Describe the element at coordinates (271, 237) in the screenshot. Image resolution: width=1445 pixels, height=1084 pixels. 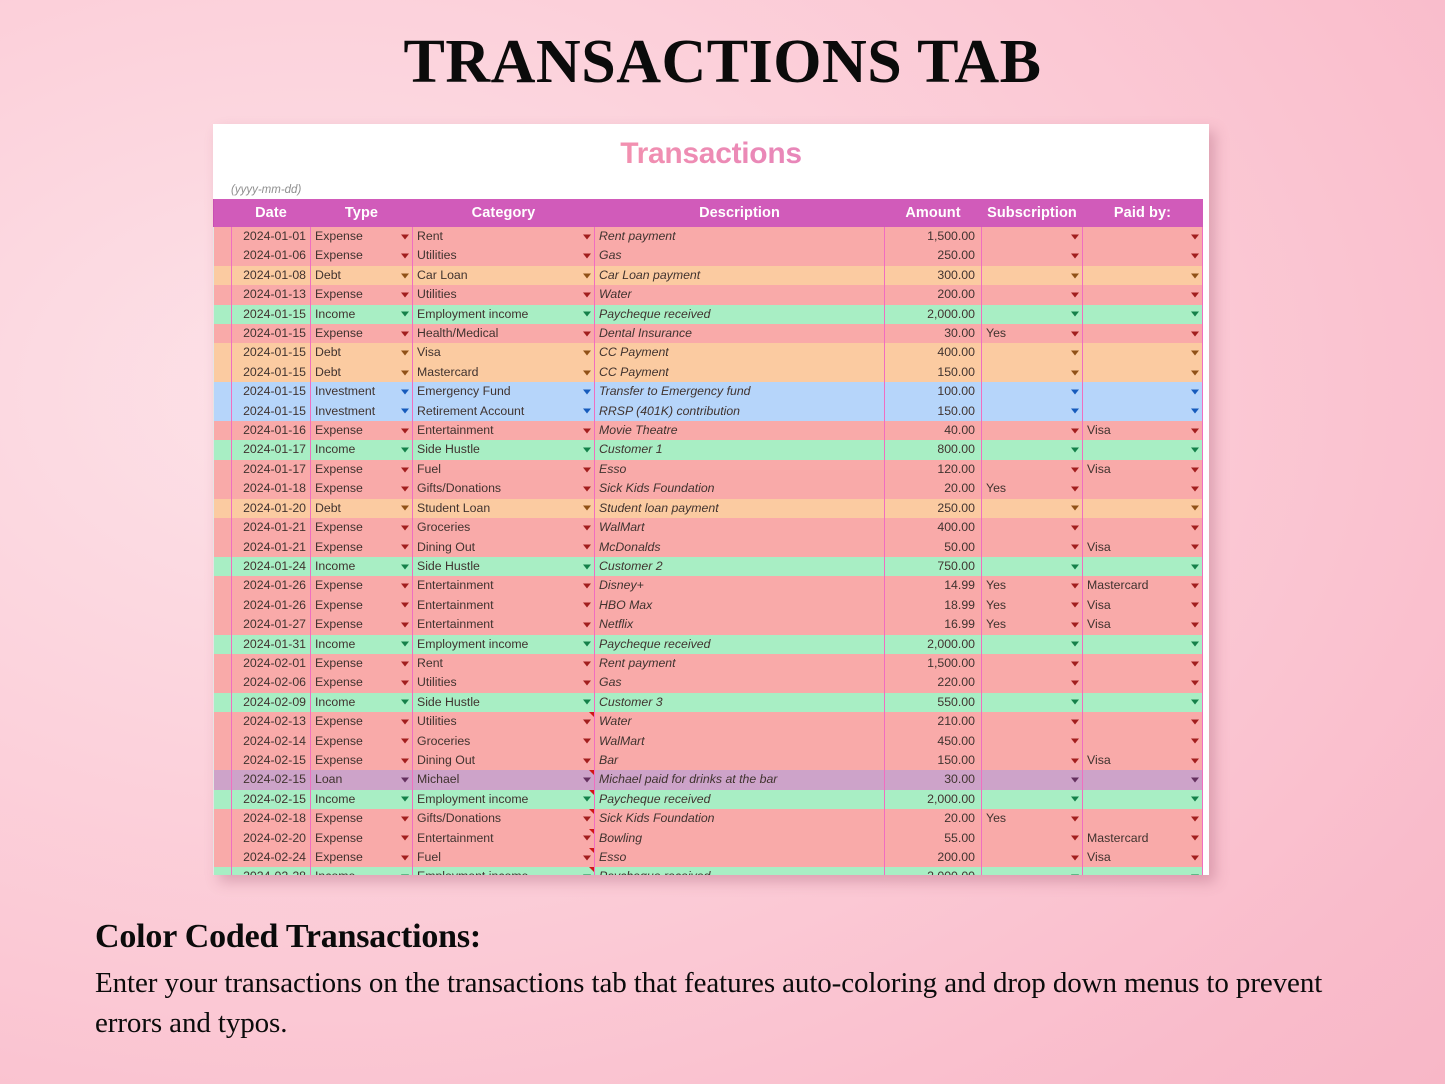
I see `cell-date: 2024-01-01` at that location.